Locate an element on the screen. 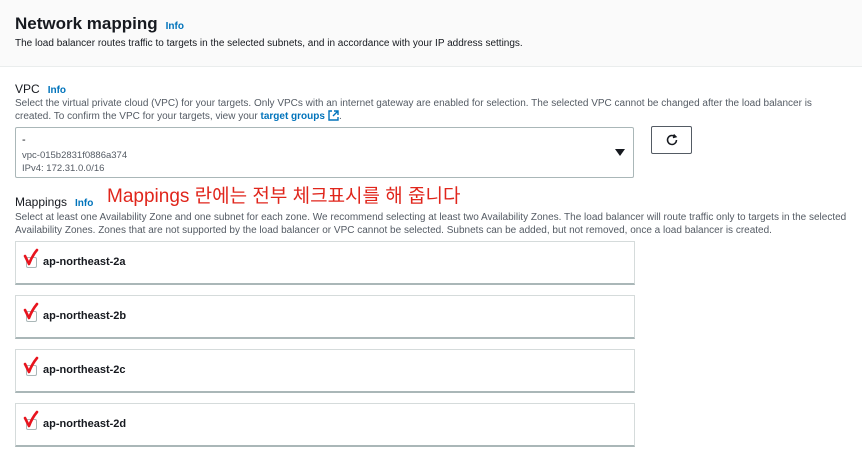 The height and width of the screenshot is (465, 862). vpc-label-row: VPC Info is located at coordinates (40, 89).